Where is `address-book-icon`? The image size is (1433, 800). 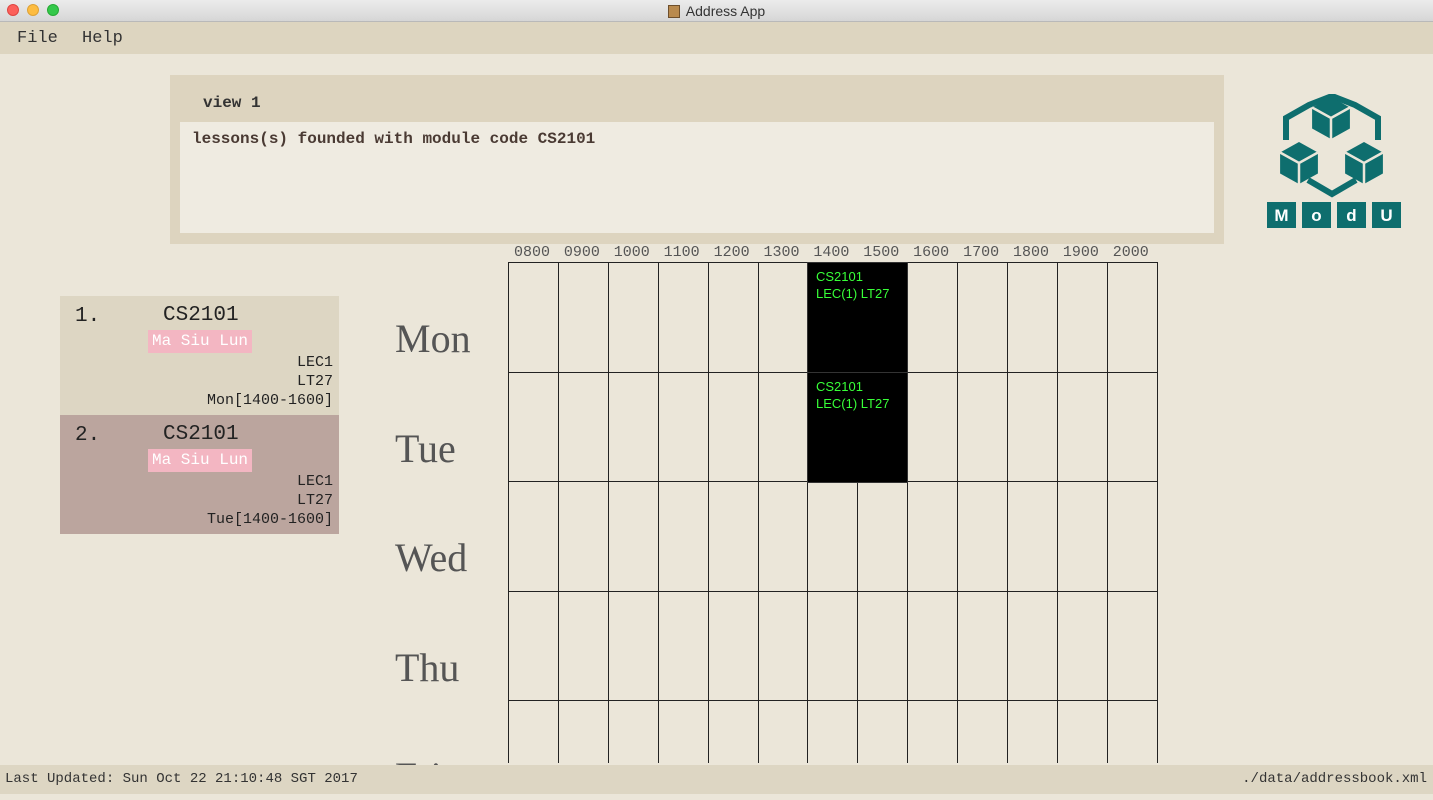
address-book-icon is located at coordinates (673, 11).